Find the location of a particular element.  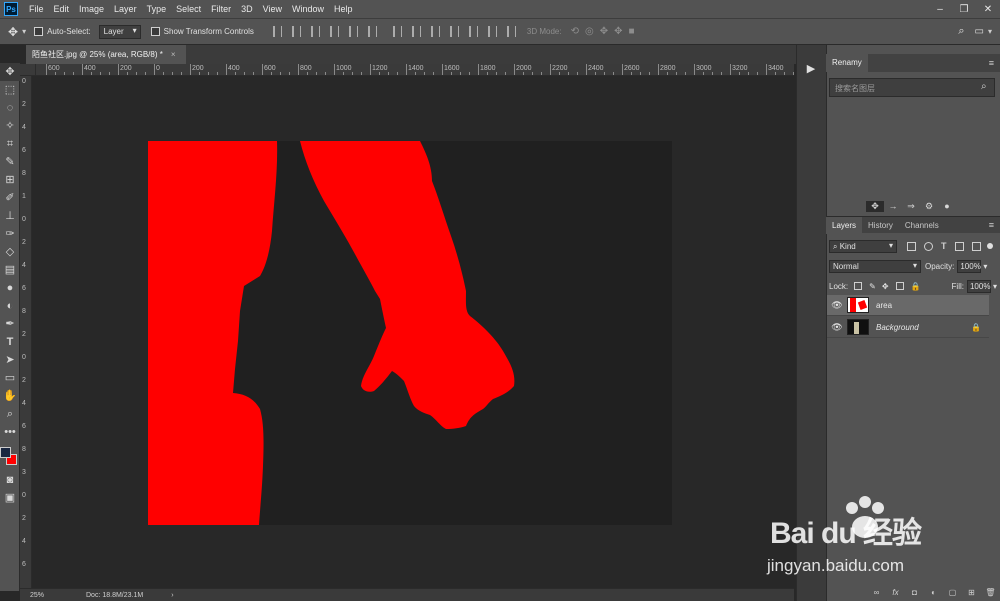

show-transform-checkbox is located at coordinates (155, 31).